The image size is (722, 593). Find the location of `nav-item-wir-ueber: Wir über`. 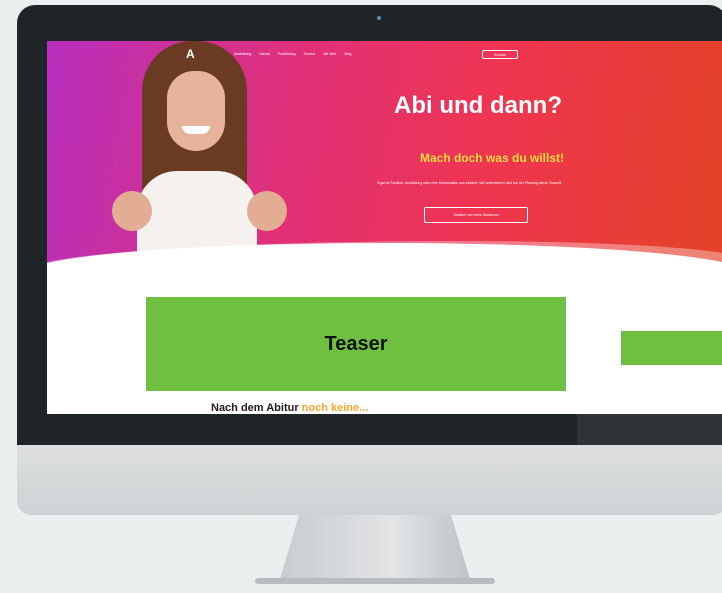

nav-item-wir-ueber: Wir über is located at coordinates (329, 54).